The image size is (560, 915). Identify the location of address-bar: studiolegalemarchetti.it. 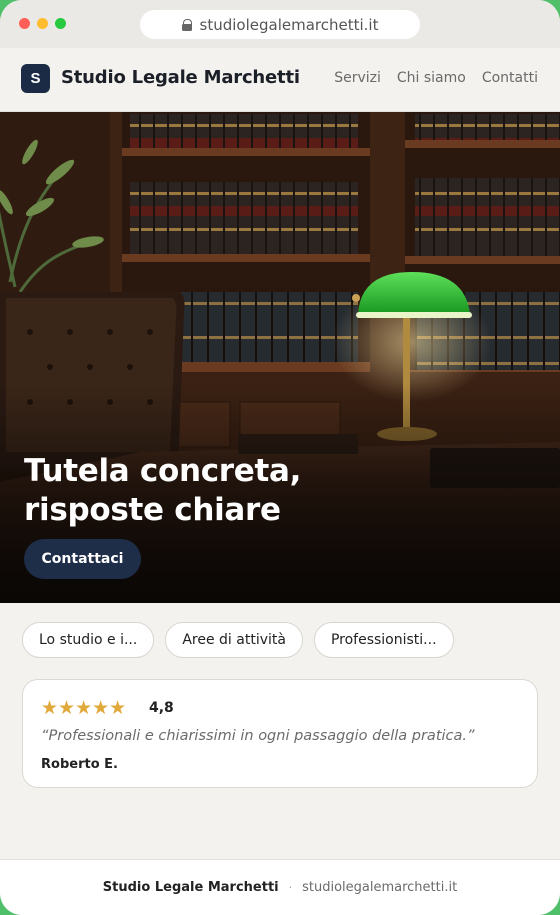
(280, 24).